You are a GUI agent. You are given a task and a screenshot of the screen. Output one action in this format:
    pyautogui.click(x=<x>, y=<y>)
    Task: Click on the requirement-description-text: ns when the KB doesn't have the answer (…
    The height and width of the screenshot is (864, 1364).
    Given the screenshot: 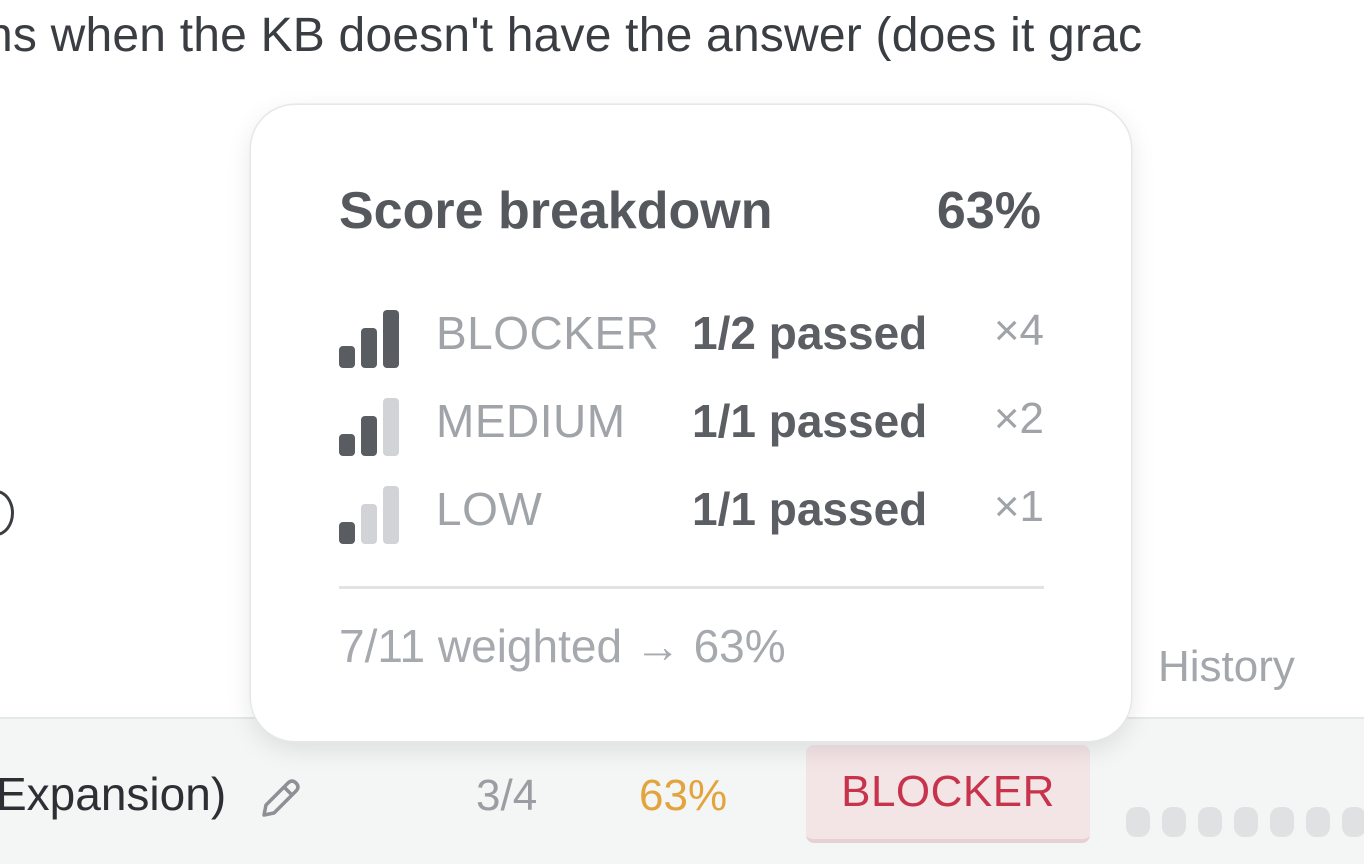 What is the action you would take?
    pyautogui.click(x=571, y=35)
    